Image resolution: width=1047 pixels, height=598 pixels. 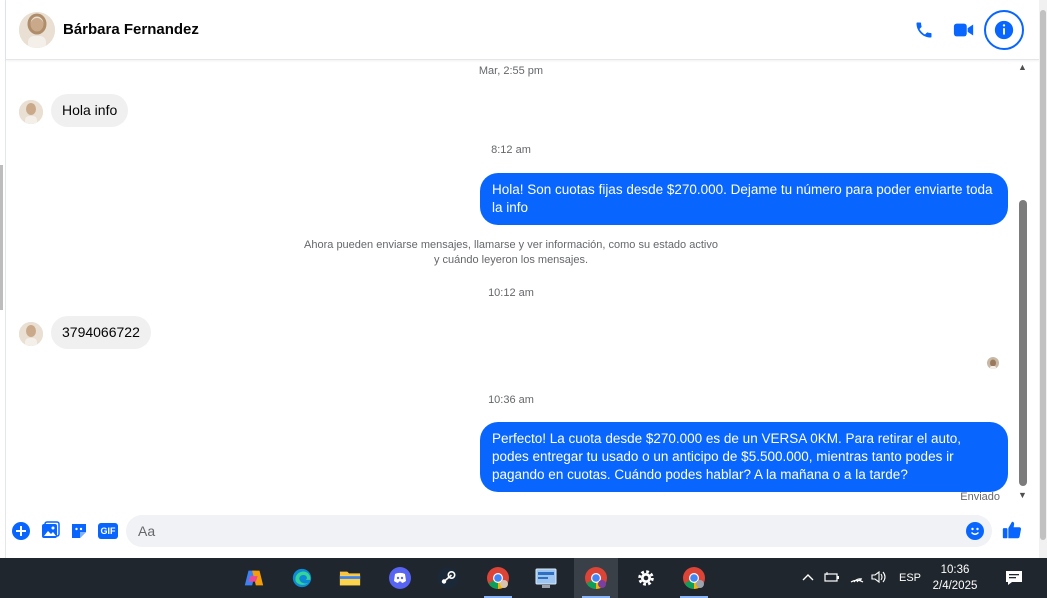 What do you see at coordinates (646, 578) in the screenshot?
I see `settings-icon` at bounding box center [646, 578].